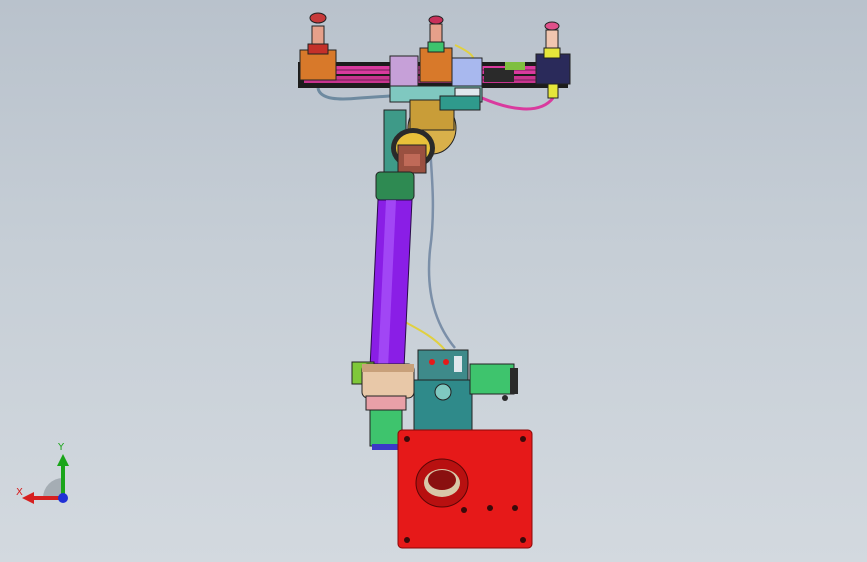 This screenshot has width=867, height=562. What do you see at coordinates (395, 186) in the screenshot?
I see `upper-collar` at bounding box center [395, 186].